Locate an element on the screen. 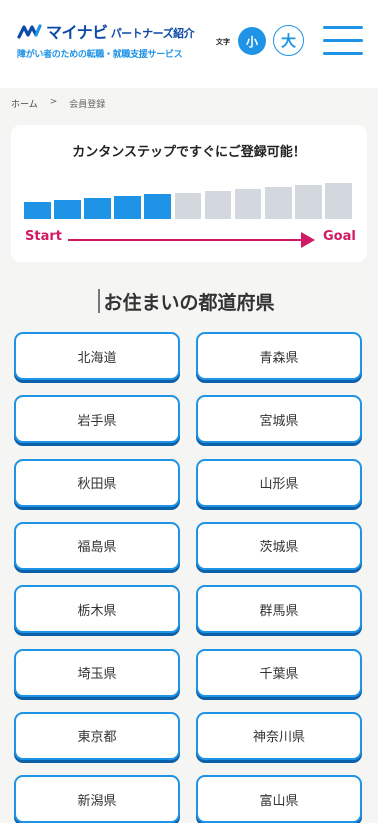 This screenshot has width=378, height=823. prefecture-button: 栃木県 is located at coordinates (97, 609).